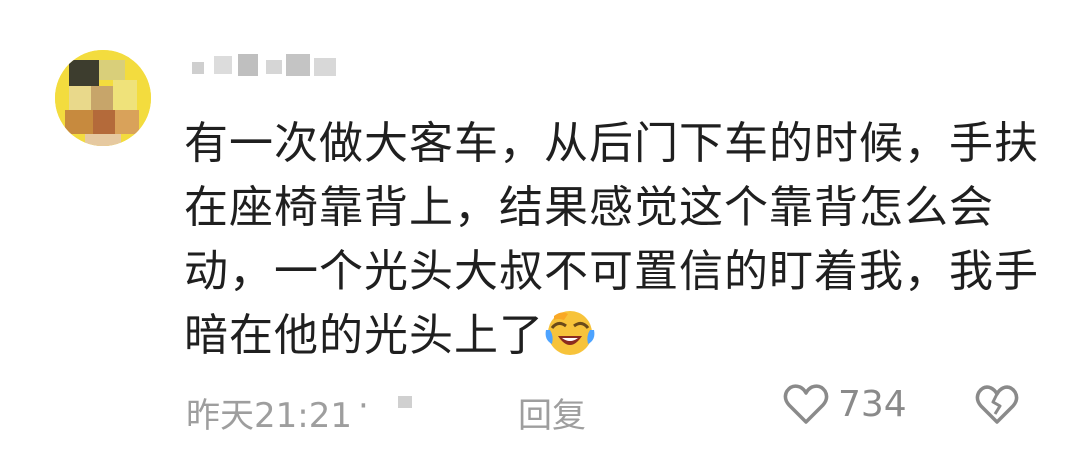 Image resolution: width=1080 pixels, height=470 pixels. What do you see at coordinates (405, 402) in the screenshot?
I see `location-blurred` at bounding box center [405, 402].